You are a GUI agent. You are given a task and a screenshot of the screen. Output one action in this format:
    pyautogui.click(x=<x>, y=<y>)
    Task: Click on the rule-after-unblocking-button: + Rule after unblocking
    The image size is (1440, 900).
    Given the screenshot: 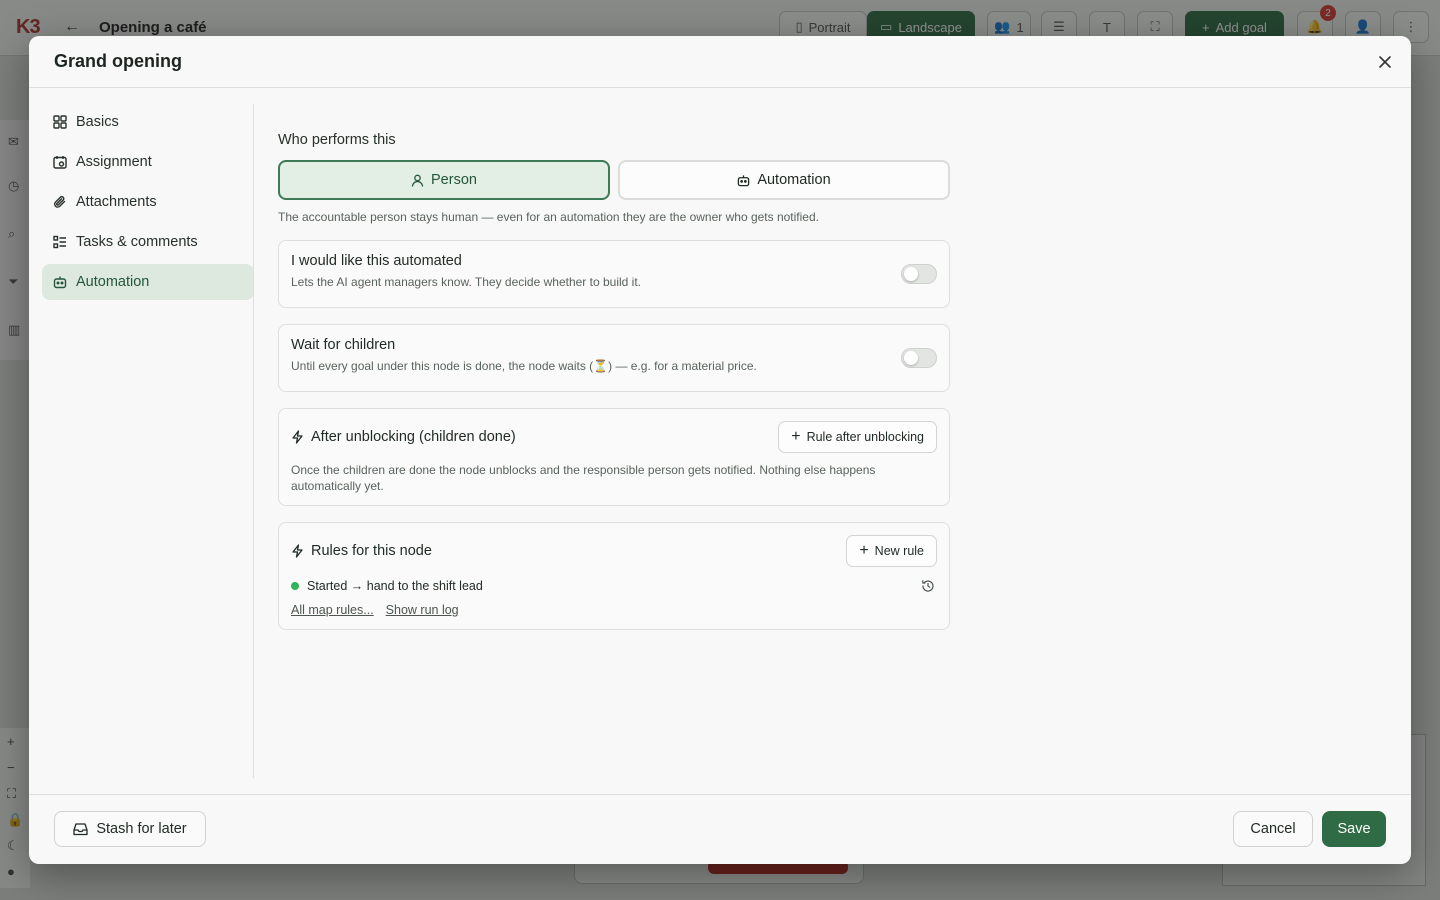 What is the action you would take?
    pyautogui.click(x=857, y=437)
    